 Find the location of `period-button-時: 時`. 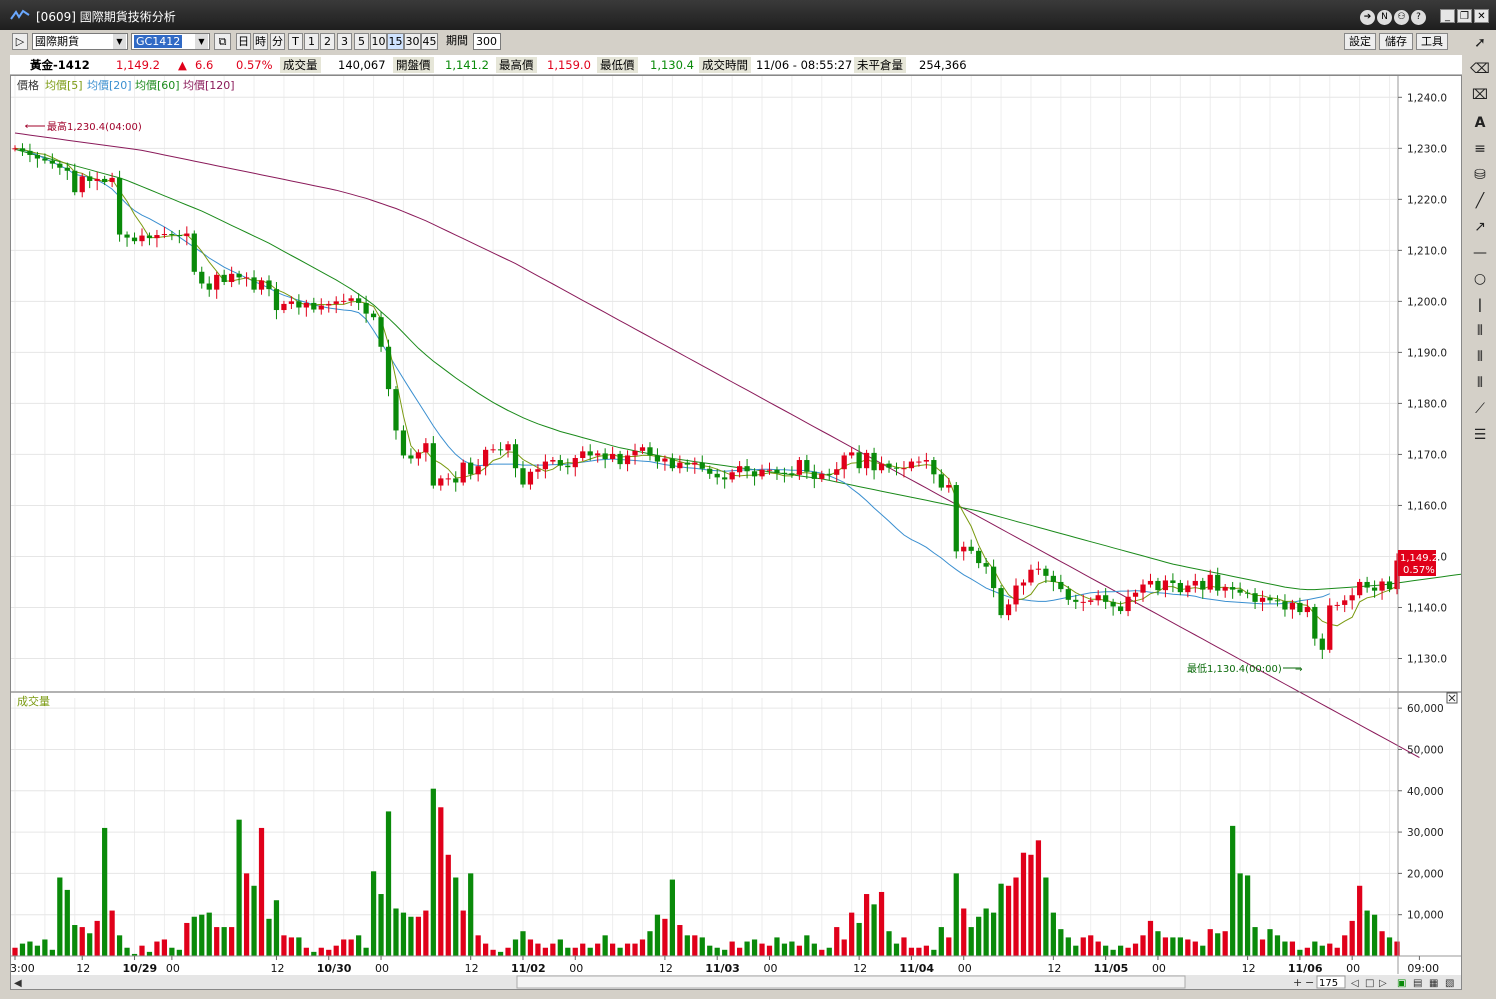

period-button-時: 時 is located at coordinates (260, 41).